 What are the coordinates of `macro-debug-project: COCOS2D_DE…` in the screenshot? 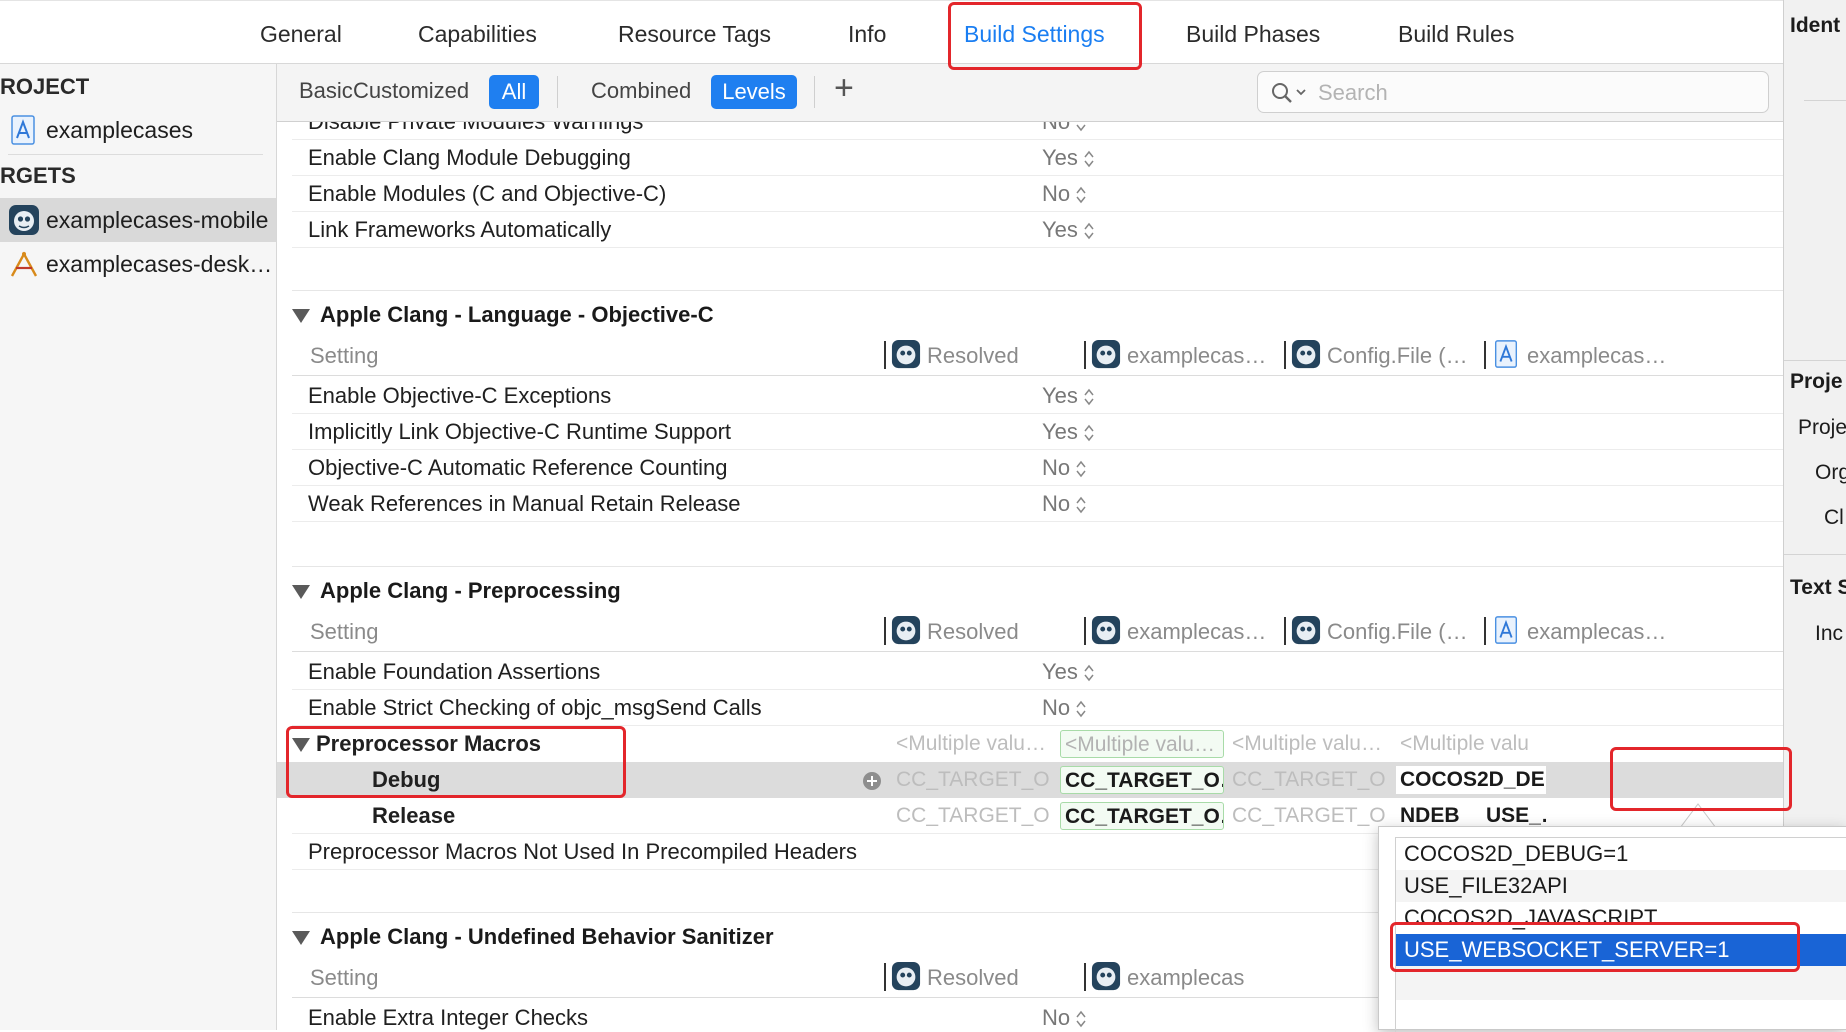 It's located at (1471, 780).